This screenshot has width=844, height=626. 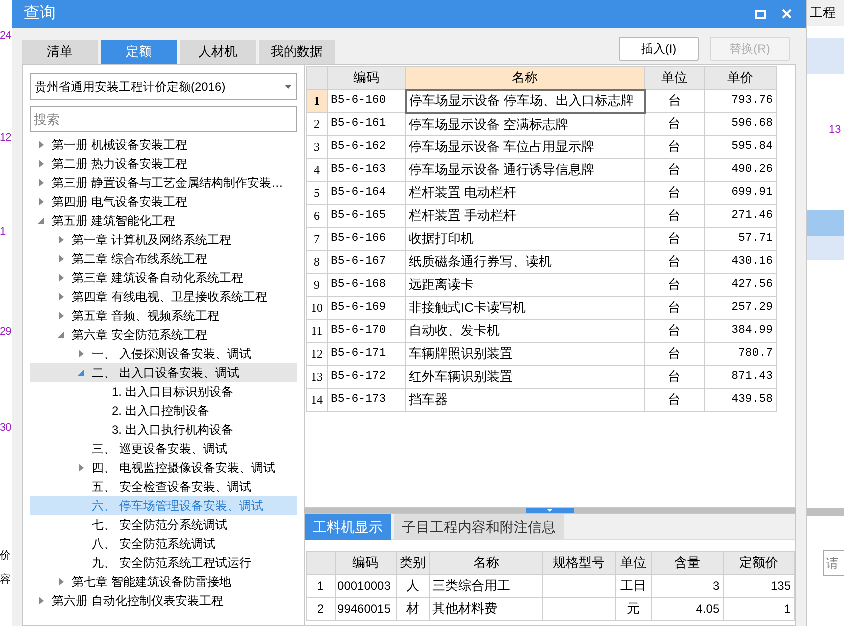 I want to click on tab: 子目工程内容和附注信息, so click(x=479, y=527).